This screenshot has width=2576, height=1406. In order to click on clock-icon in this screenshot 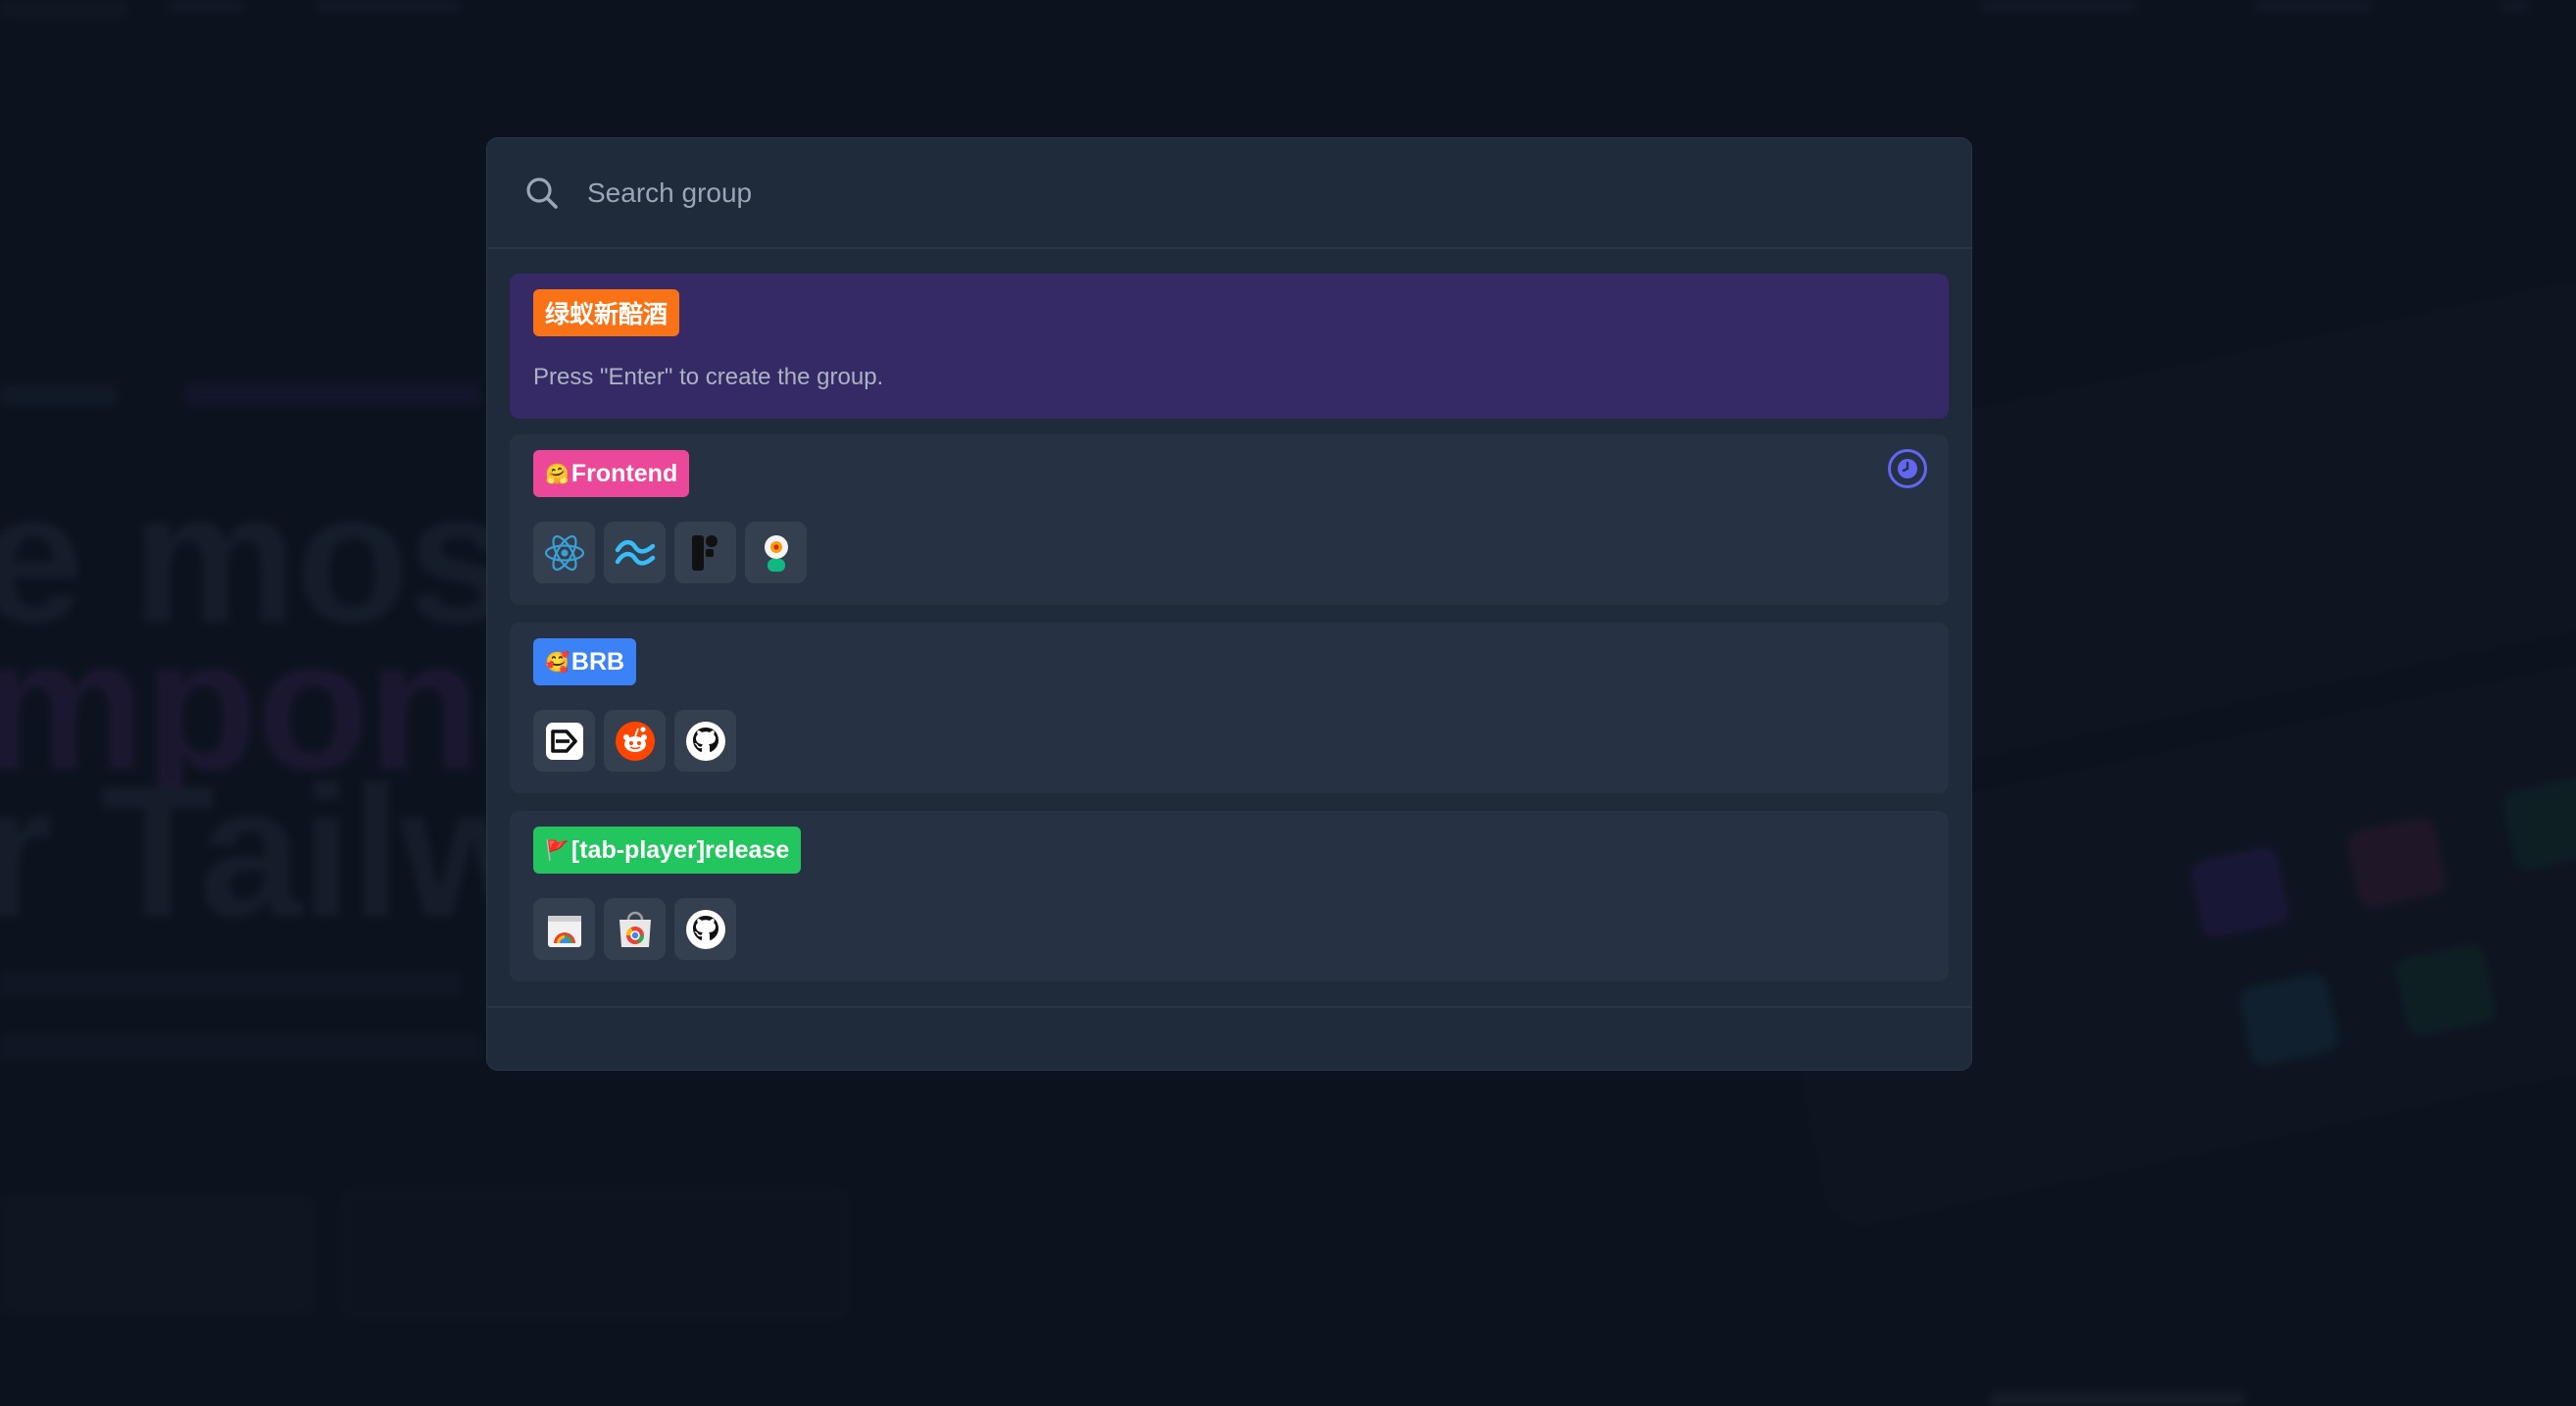, I will do `click(1907, 468)`.